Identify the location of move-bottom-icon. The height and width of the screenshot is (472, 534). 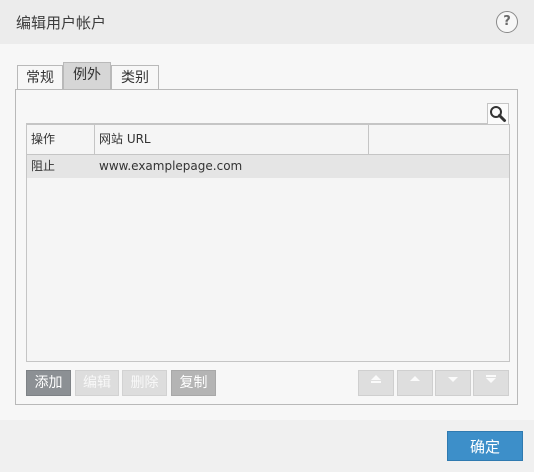
(491, 379).